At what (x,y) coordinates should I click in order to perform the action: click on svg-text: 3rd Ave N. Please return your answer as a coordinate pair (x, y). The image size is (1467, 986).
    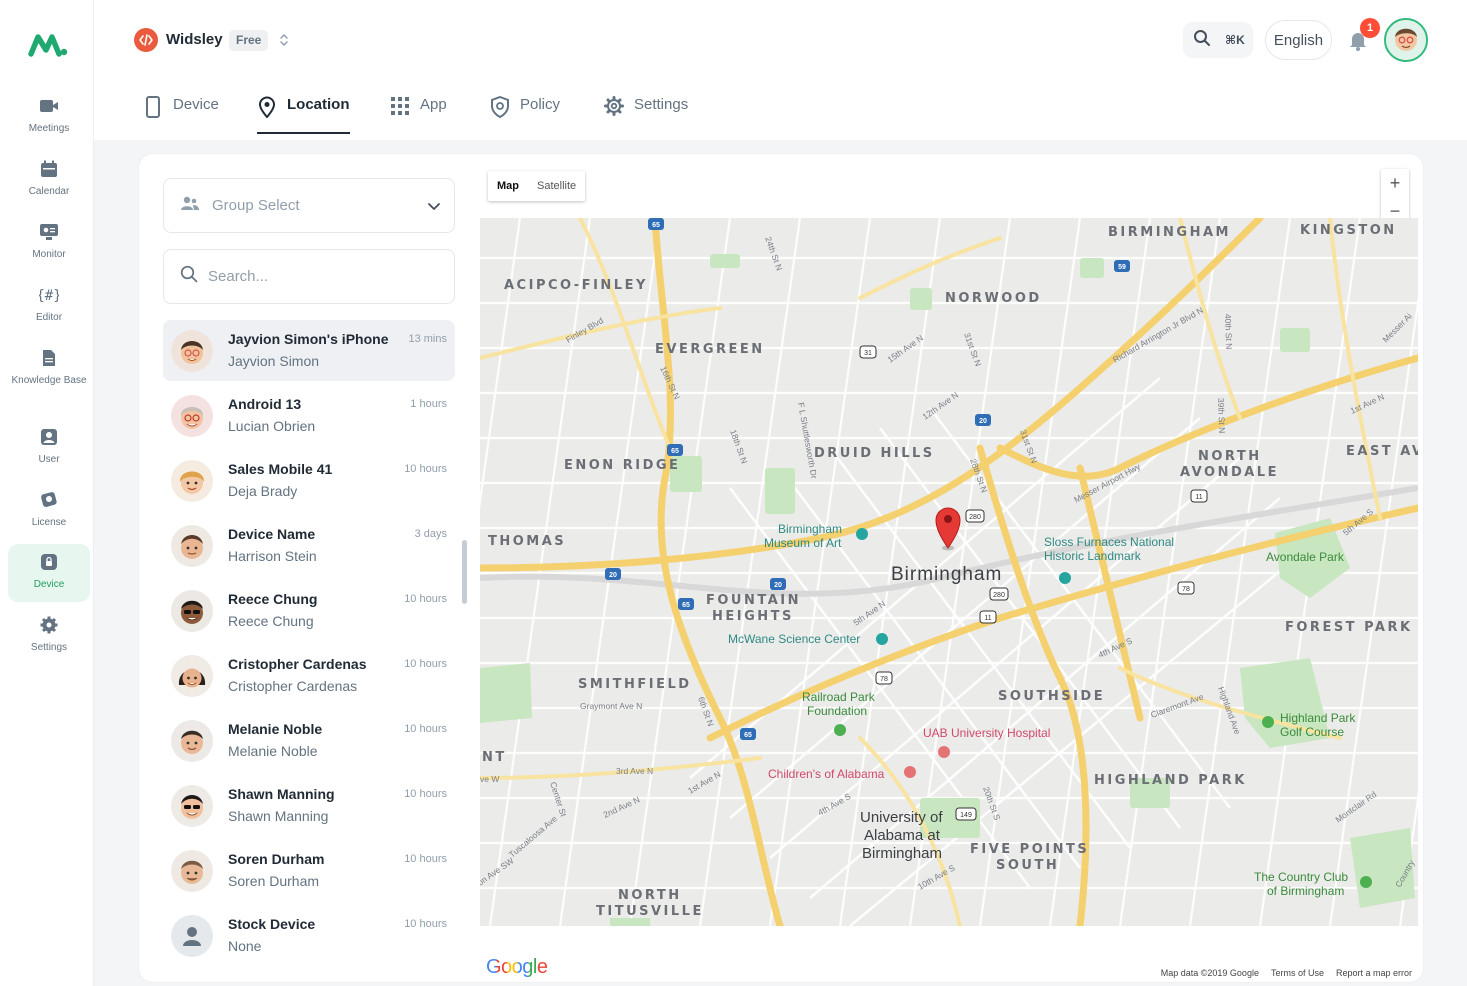
    Looking at the image, I should click on (634, 771).